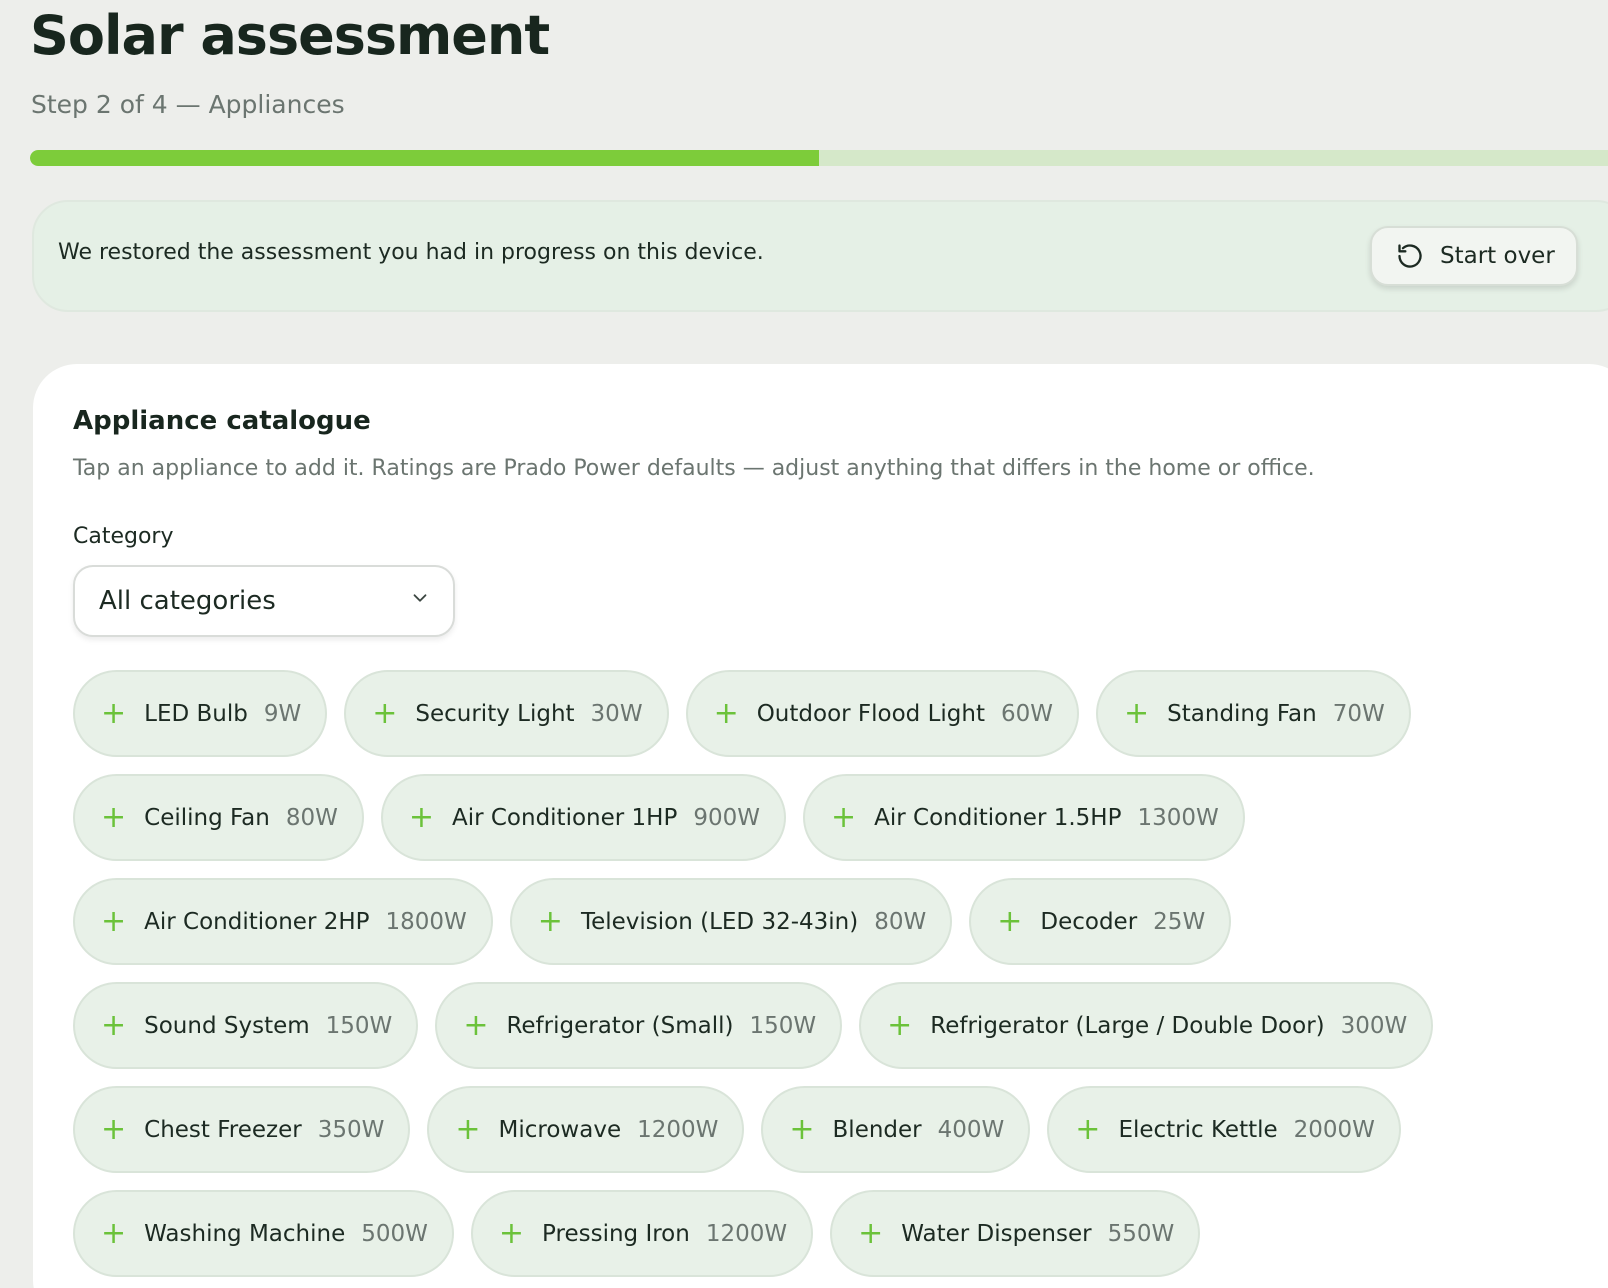 The width and height of the screenshot is (1608, 1288). What do you see at coordinates (1374, 1025) in the screenshot?
I see `appliance-wattage: 300W` at bounding box center [1374, 1025].